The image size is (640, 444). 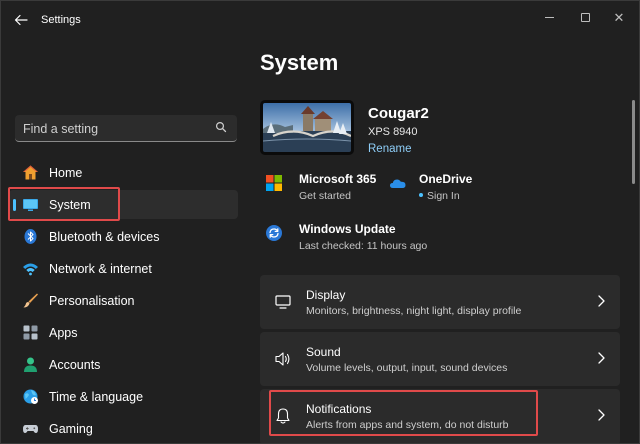 I want to click on onedrive-subtitle-text: Sign In, so click(x=443, y=196).